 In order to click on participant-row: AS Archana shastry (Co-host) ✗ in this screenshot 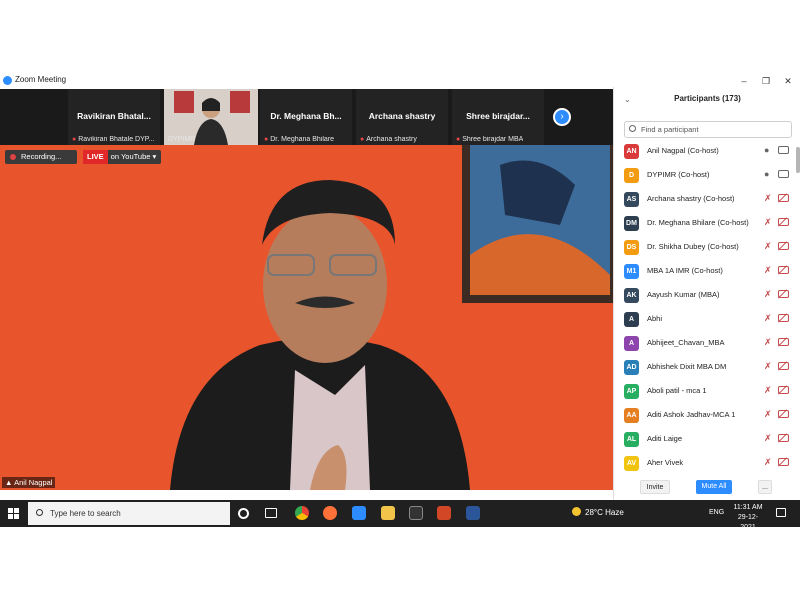, I will do `click(707, 200)`.